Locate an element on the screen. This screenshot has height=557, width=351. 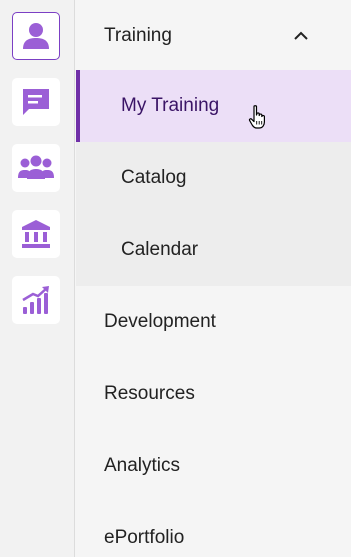
menu-item-development: Development is located at coordinates (213, 322).